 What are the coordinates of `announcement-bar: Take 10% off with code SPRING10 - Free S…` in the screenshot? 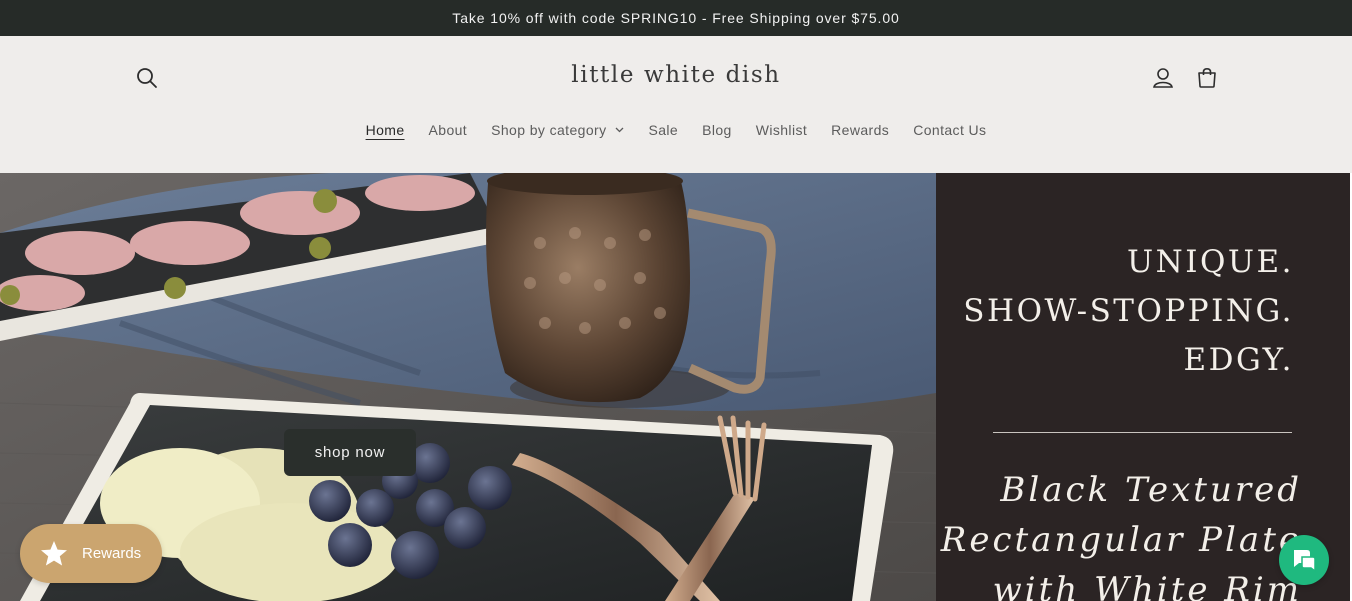 It's located at (676, 18).